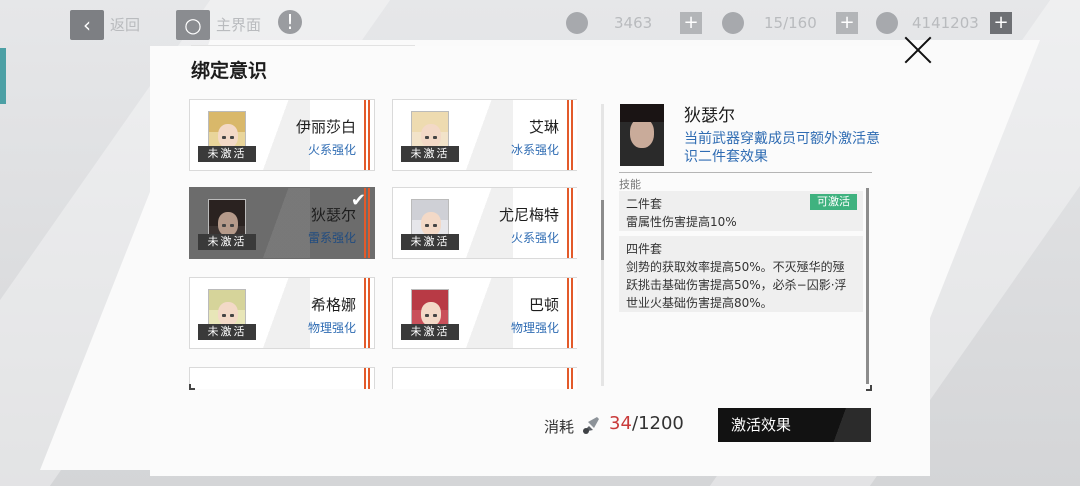 The height and width of the screenshot is (486, 1080). I want to click on consciousness-card: 未激活 尤尼梅特 火系强化, so click(484, 223).